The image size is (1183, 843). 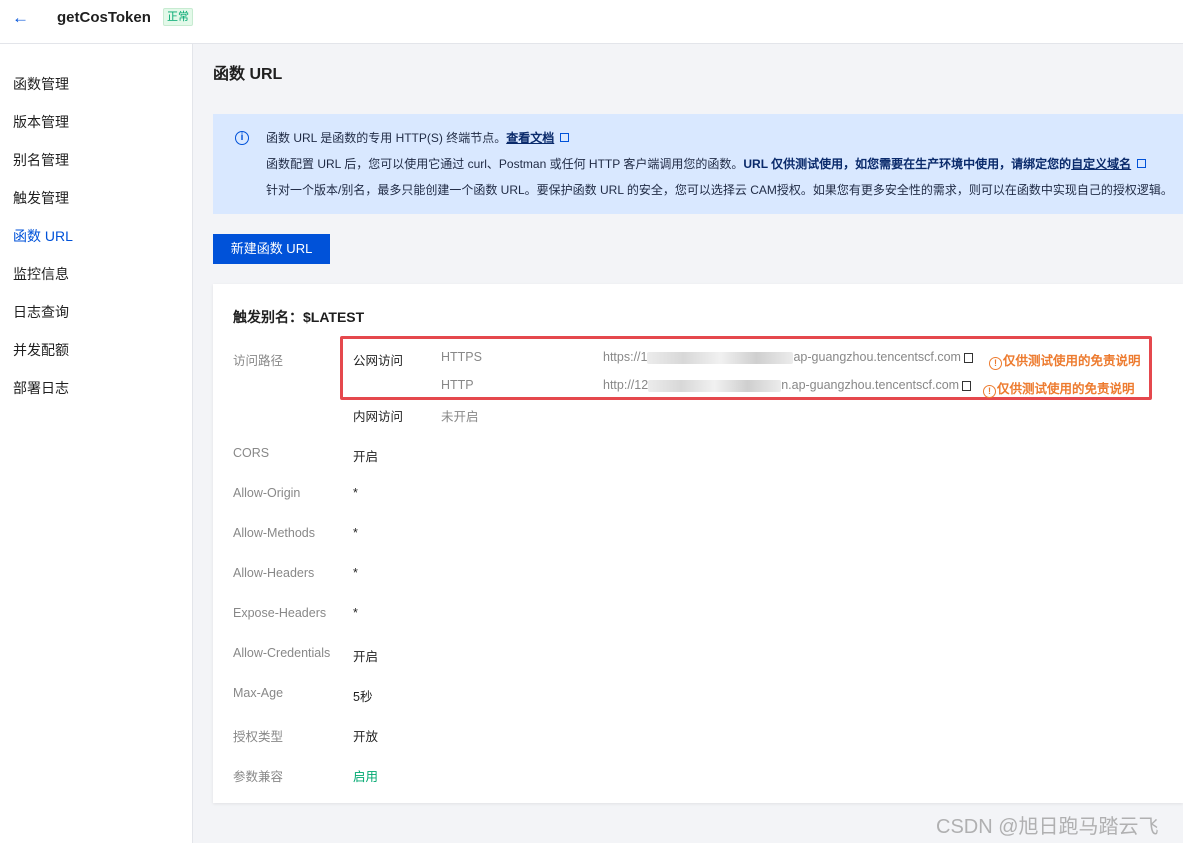 I want to click on info-text-1: 函数 URL 是函数的专用 HTTP(S) 终端节点。, so click(x=386, y=138).